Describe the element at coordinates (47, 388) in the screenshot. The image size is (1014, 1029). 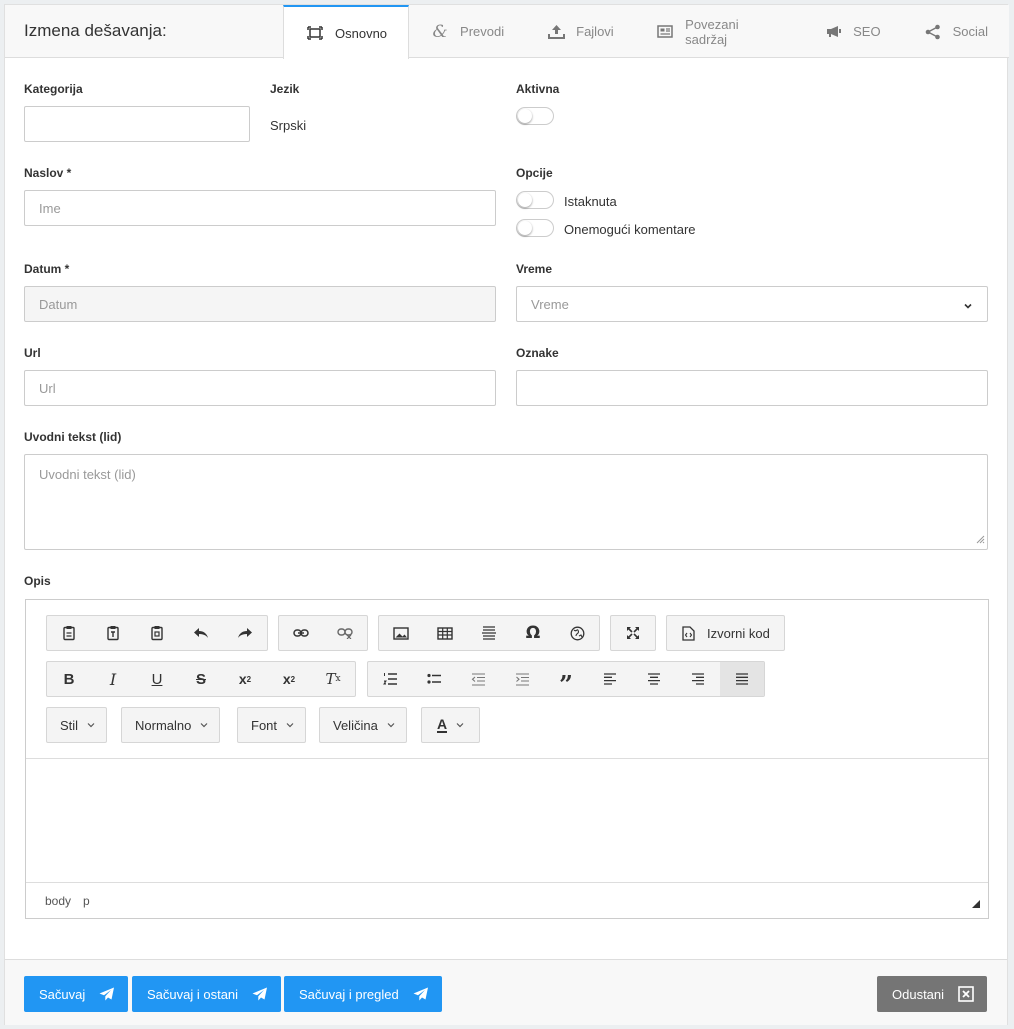
I see `url-placeholder: Url` at that location.